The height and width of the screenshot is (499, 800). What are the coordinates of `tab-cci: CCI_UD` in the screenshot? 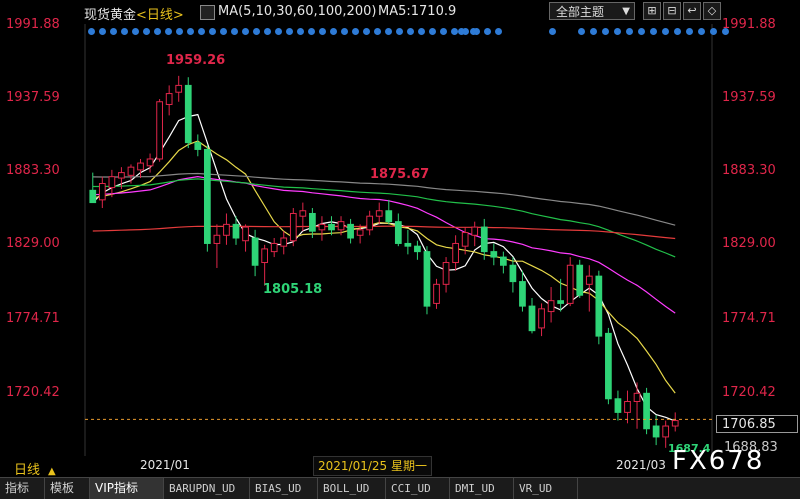 It's located at (418, 488).